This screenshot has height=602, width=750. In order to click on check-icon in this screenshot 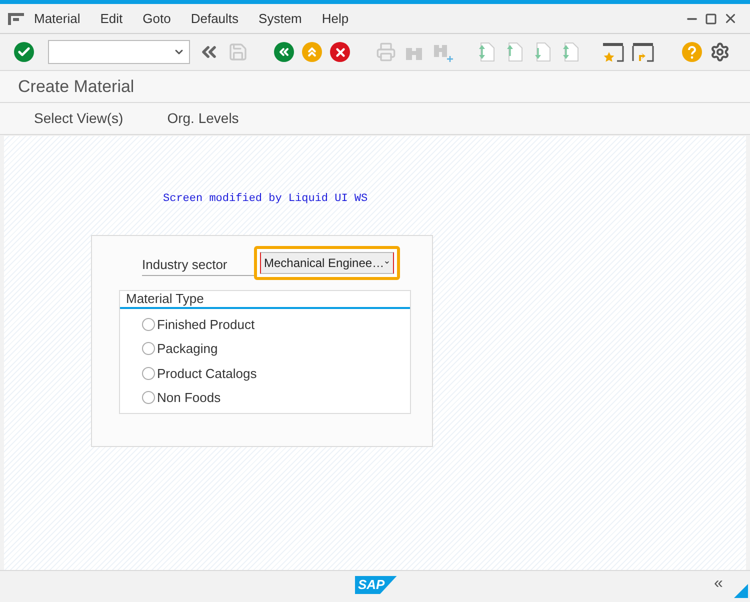, I will do `click(24, 52)`.